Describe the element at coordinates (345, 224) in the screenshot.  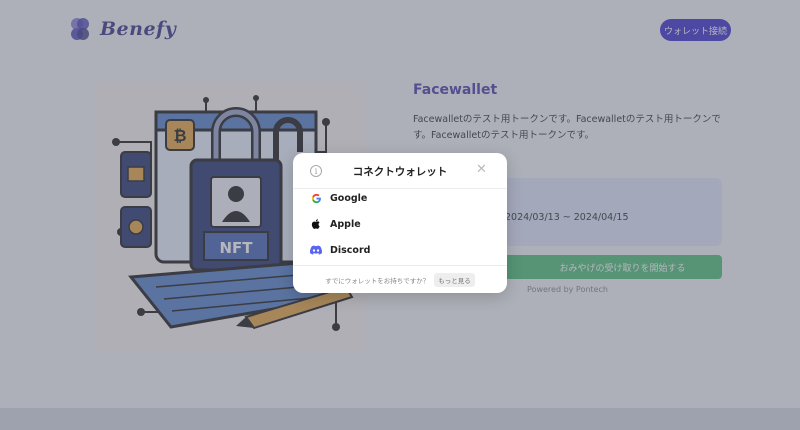
I see `login-option-label: Apple` at that location.